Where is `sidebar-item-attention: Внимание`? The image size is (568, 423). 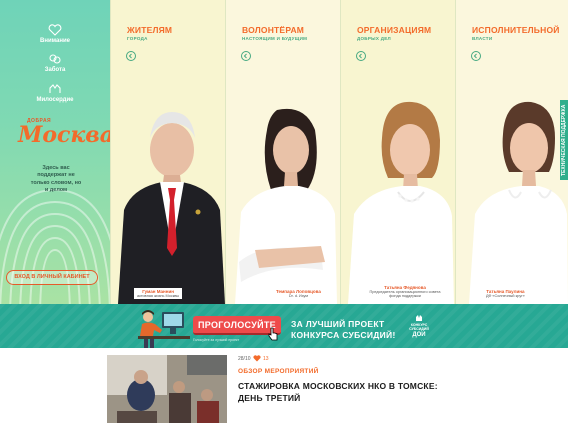 sidebar-item-attention: Внимание is located at coordinates (55, 34).